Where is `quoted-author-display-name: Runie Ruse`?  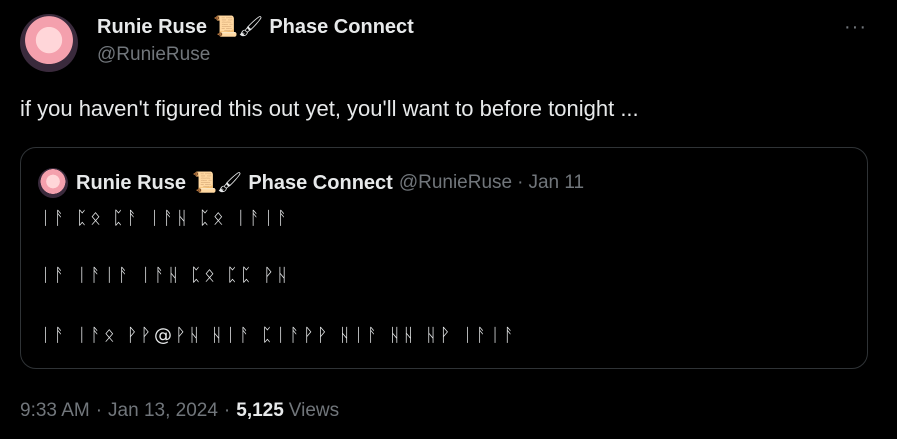
quoted-author-display-name: Runie Ruse is located at coordinates (131, 182).